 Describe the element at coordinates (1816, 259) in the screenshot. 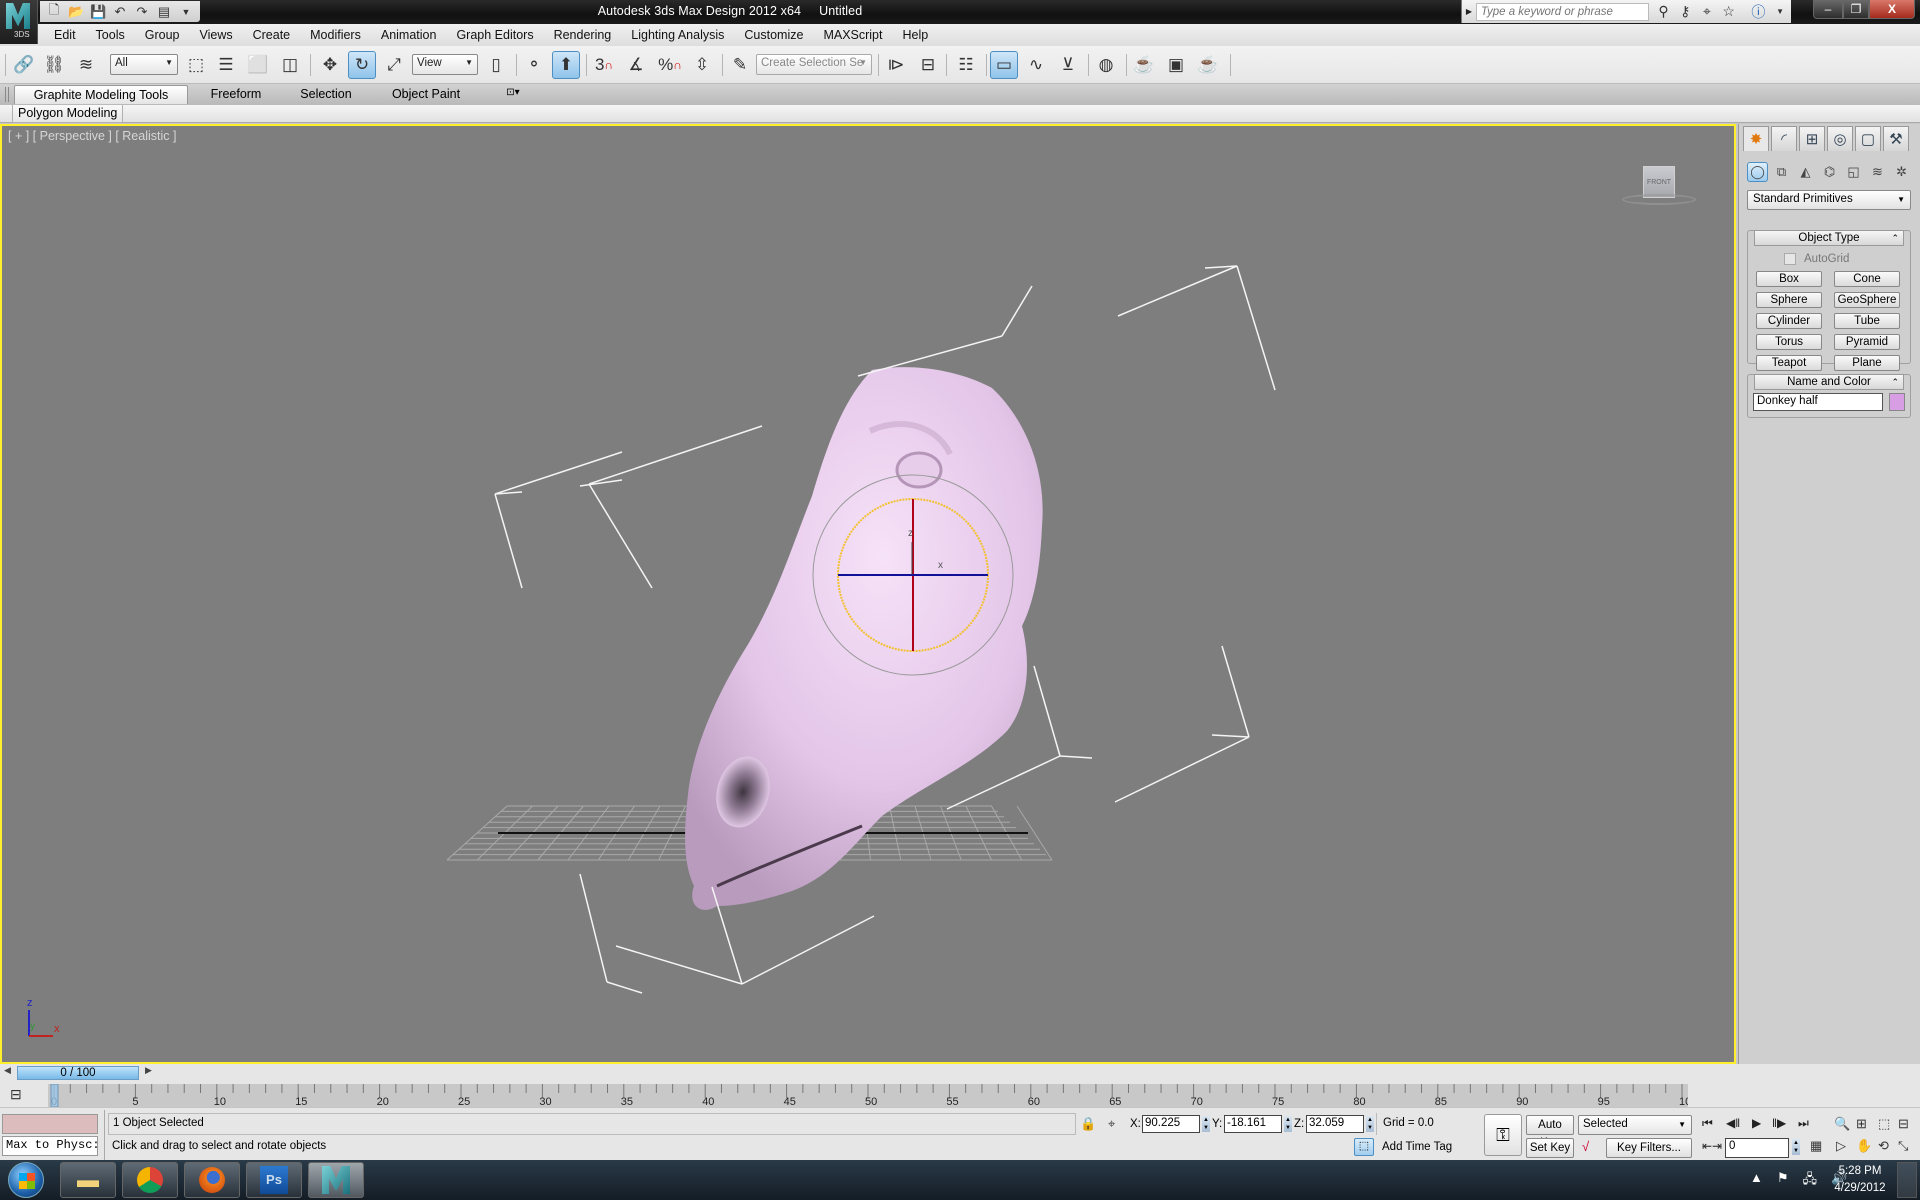

I see `autogrid-checkbox: AutoGrid` at that location.